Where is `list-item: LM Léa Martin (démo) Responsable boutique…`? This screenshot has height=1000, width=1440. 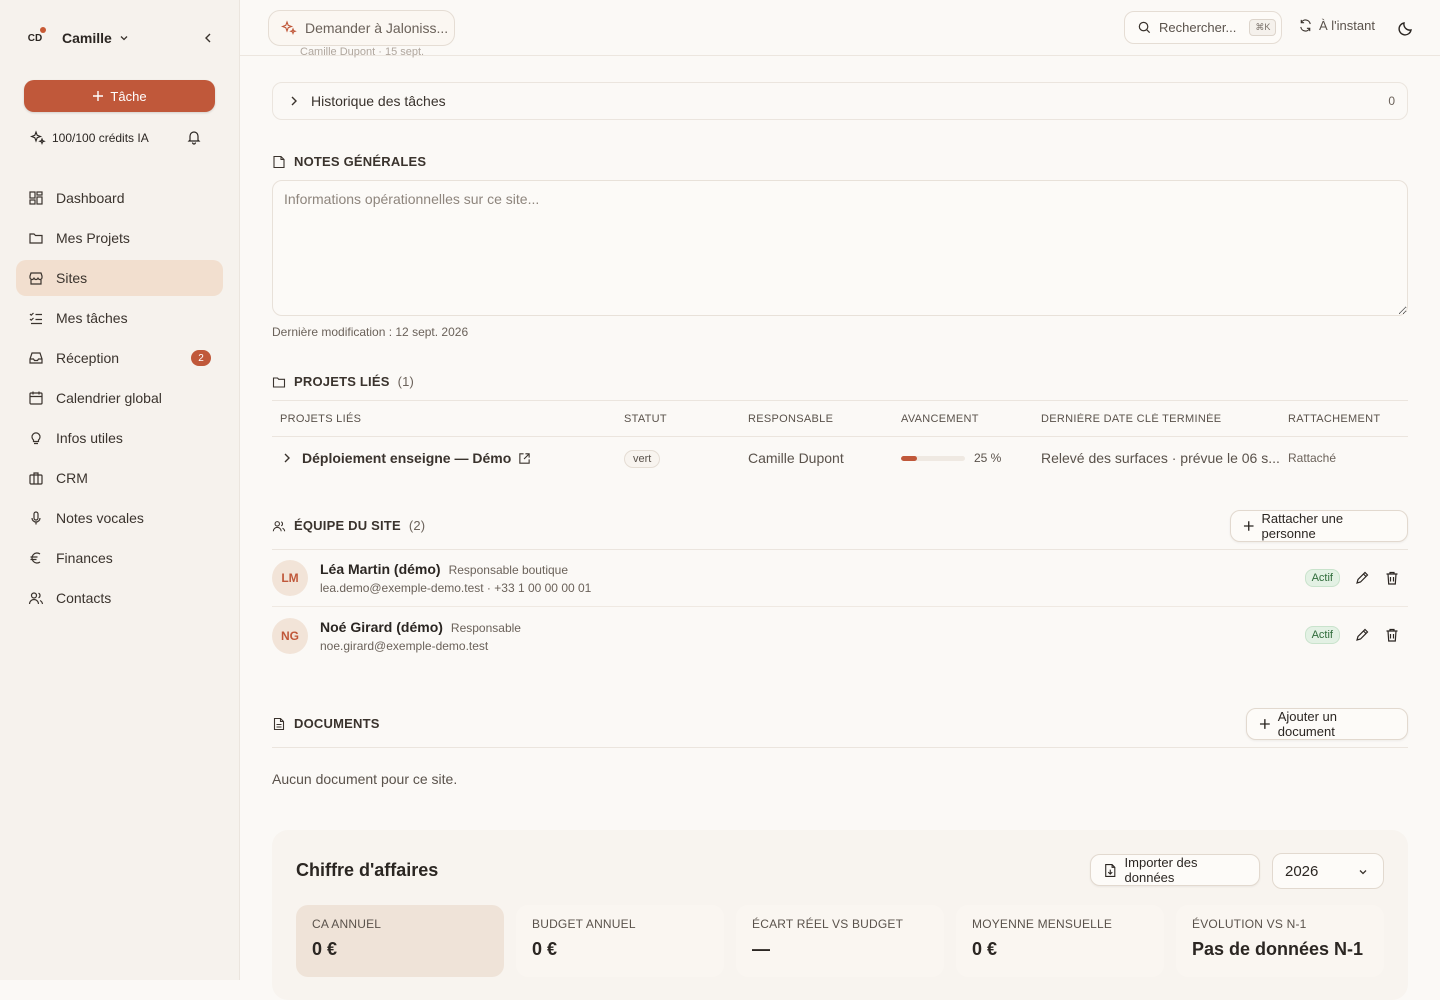
list-item: LM Léa Martin (démo) Responsable boutique… is located at coordinates (840, 578).